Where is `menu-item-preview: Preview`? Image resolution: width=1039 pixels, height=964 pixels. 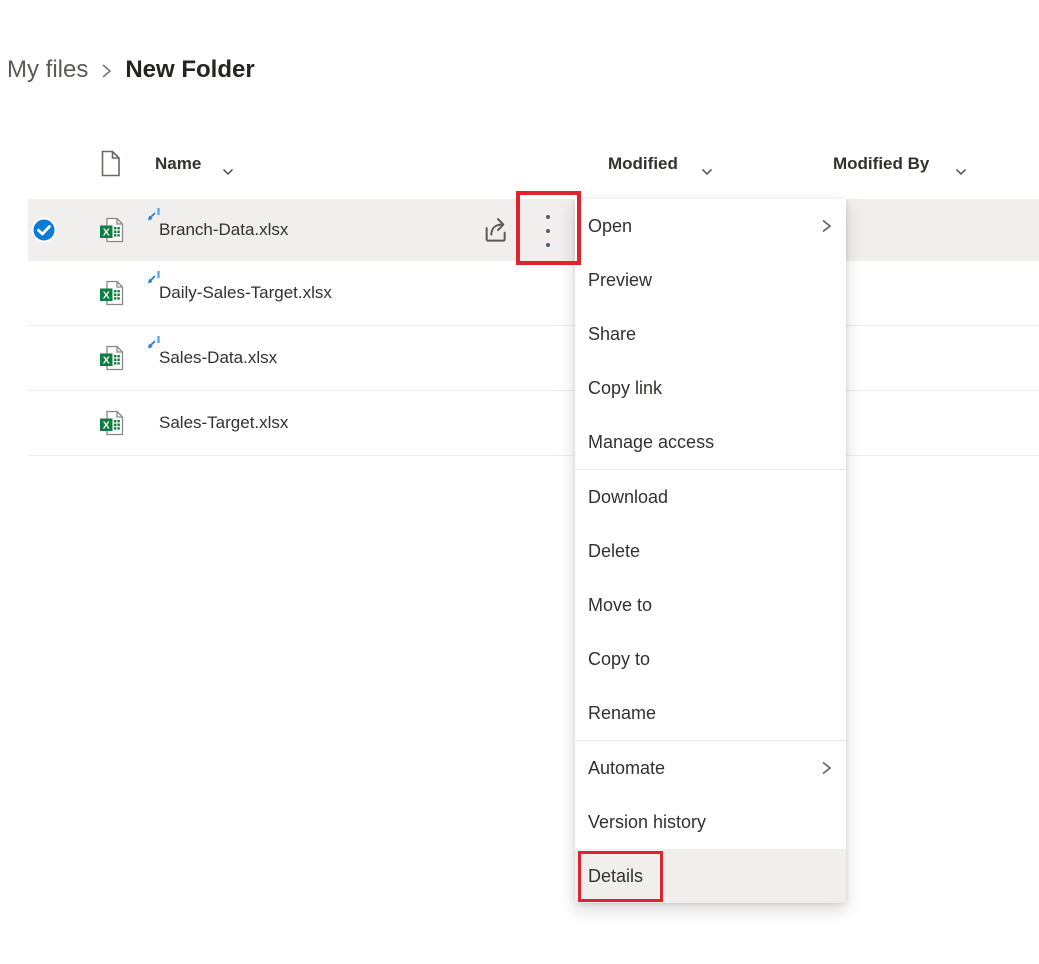 menu-item-preview: Preview is located at coordinates (710, 280).